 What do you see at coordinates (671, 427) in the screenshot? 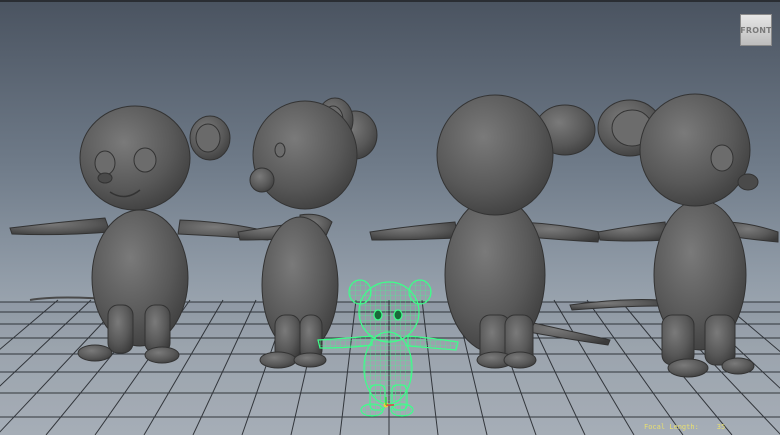
I see `focal-length-label: Focal Length:` at bounding box center [671, 427].